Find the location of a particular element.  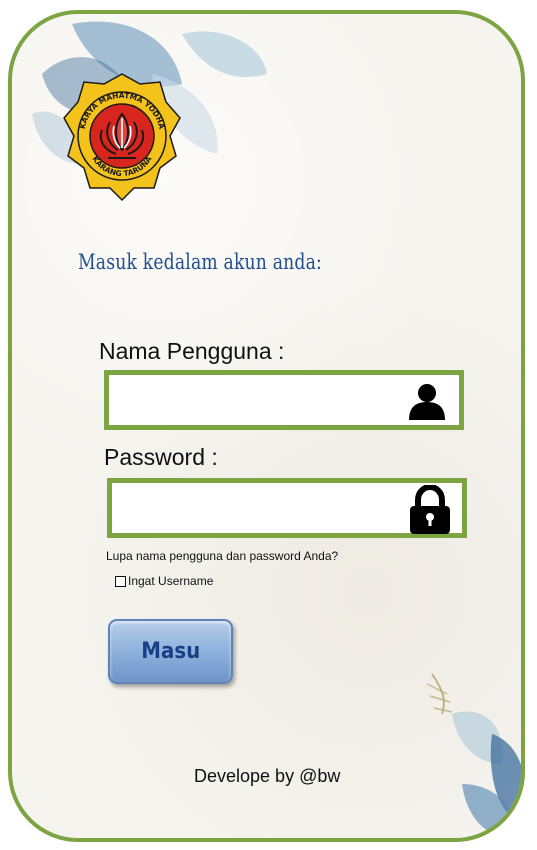

password-field is located at coordinates (287, 508).